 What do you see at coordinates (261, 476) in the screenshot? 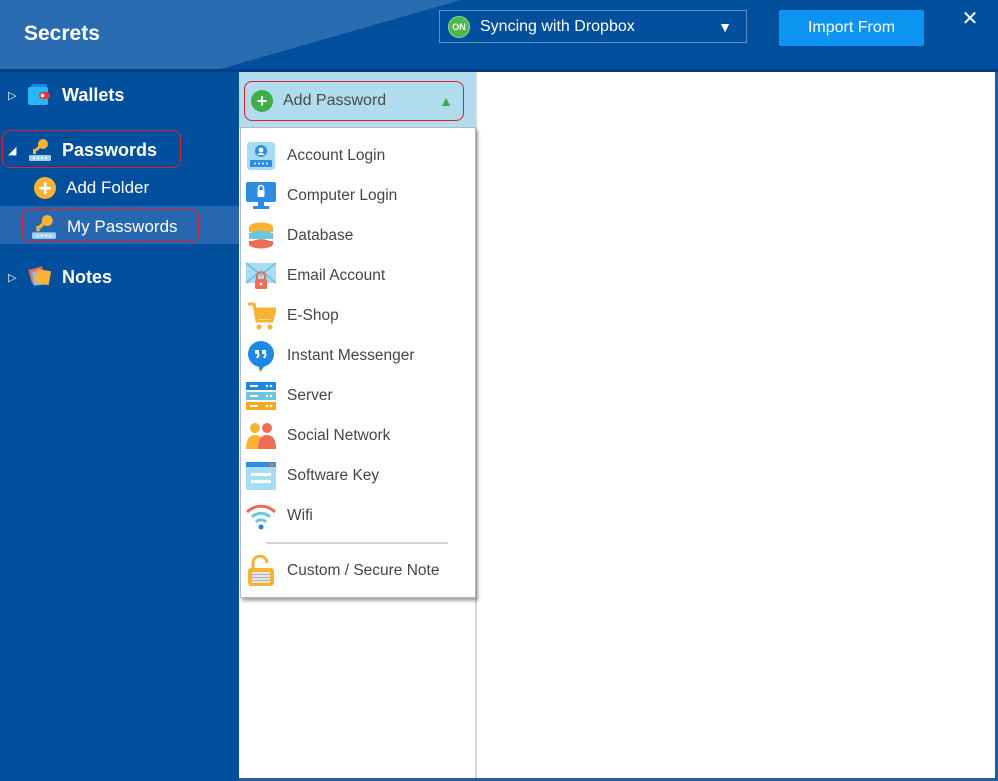
I see `software-key-icon` at bounding box center [261, 476].